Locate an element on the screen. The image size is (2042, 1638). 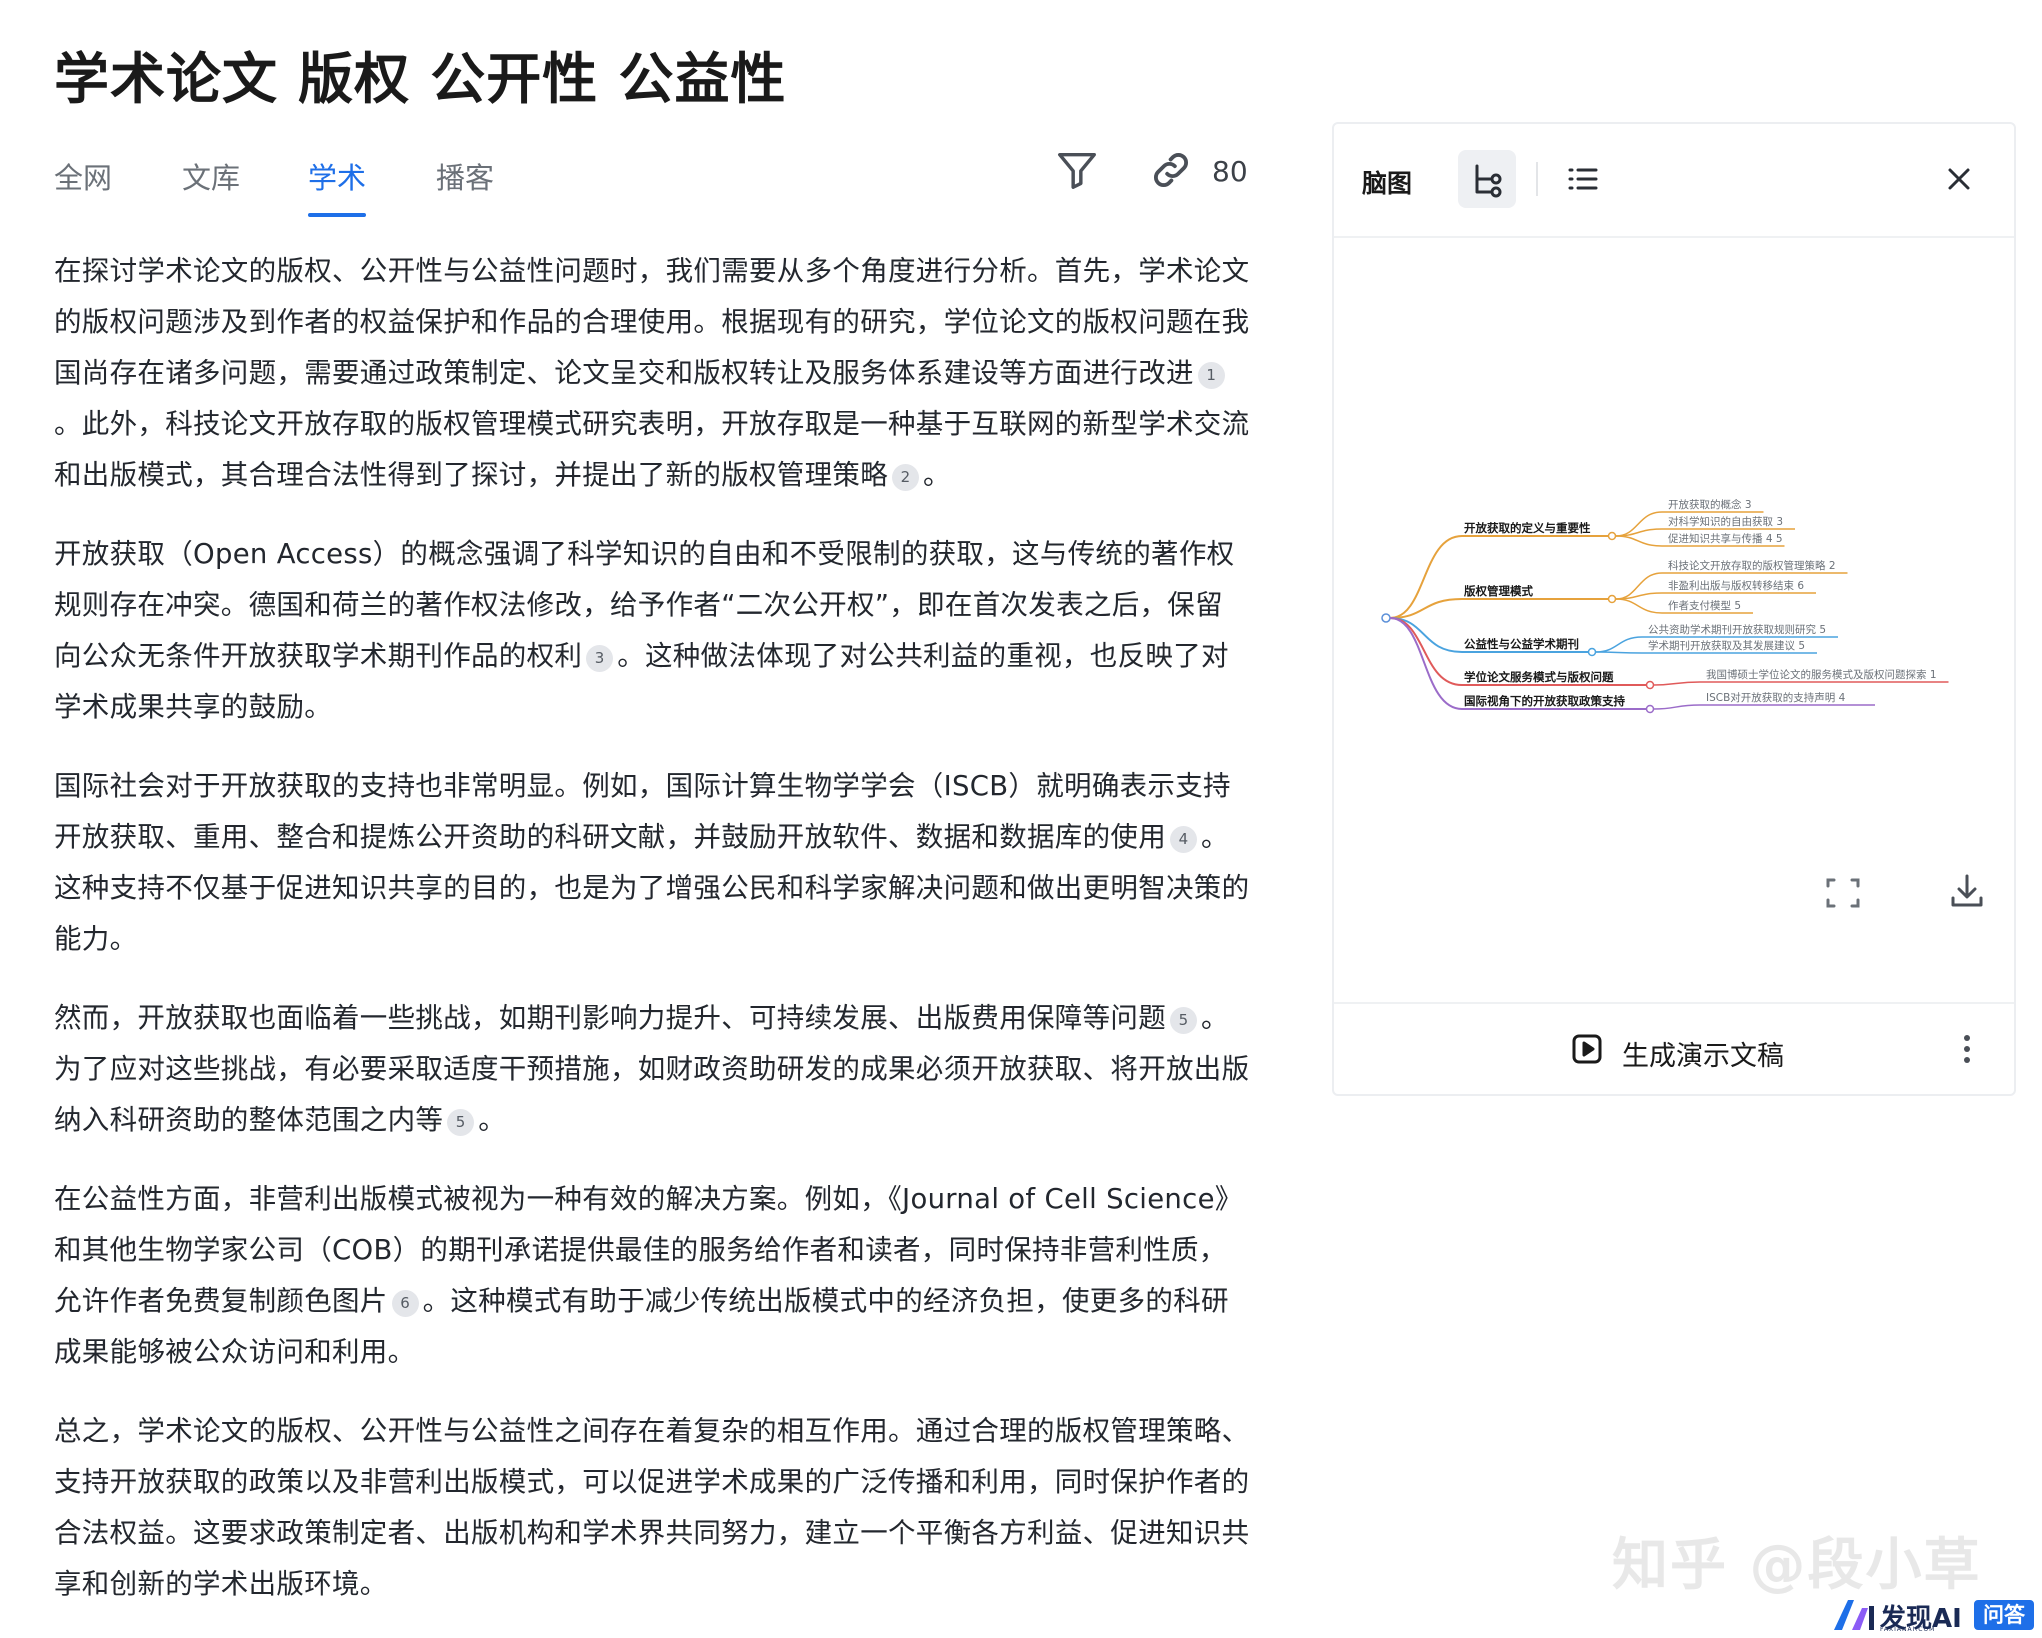
mindmap-root-node is located at coordinates (1386, 618).